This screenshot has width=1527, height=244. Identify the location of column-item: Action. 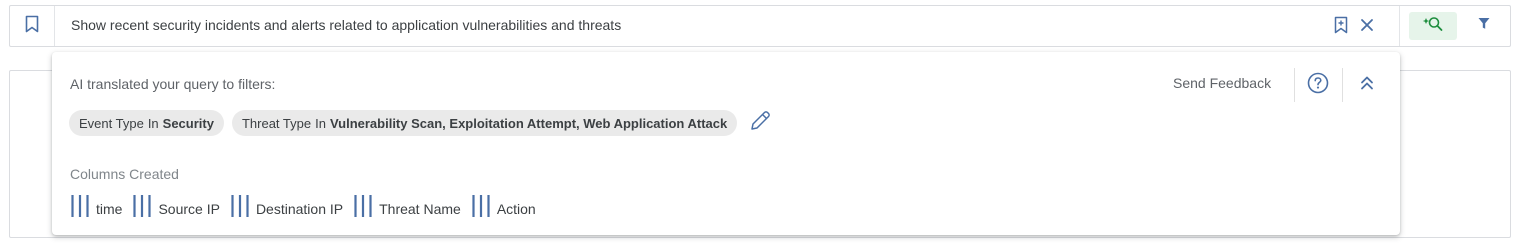
(503, 208).